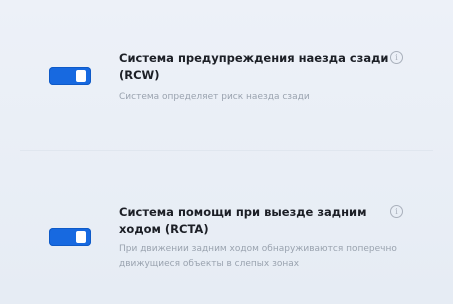  I want to click on rcw-description: Система определяет риск наезда сзади, so click(214, 97).